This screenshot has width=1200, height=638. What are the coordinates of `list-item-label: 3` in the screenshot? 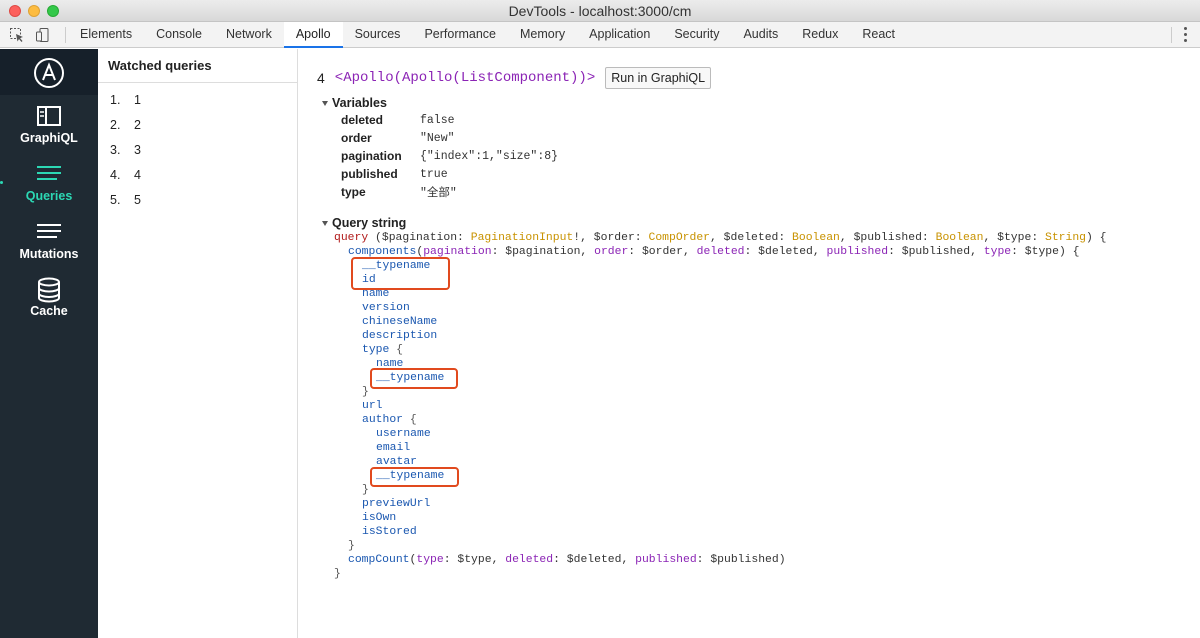 It's located at (137, 150).